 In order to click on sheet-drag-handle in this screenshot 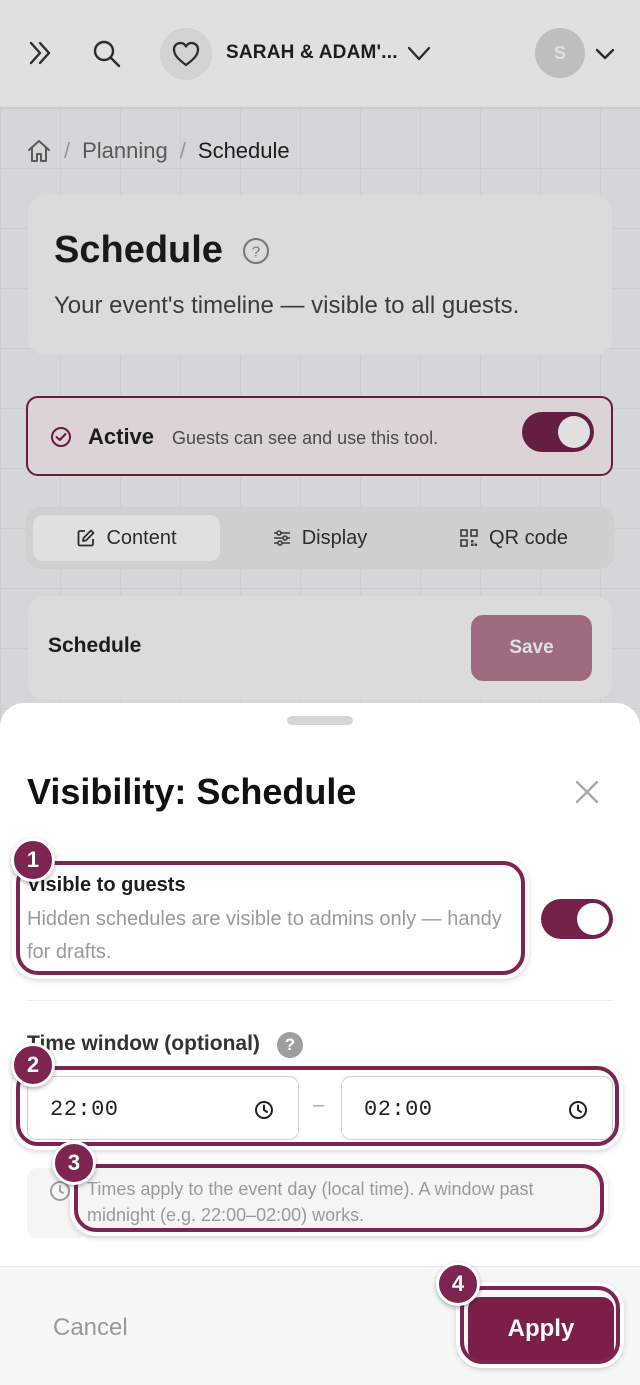, I will do `click(320, 720)`.